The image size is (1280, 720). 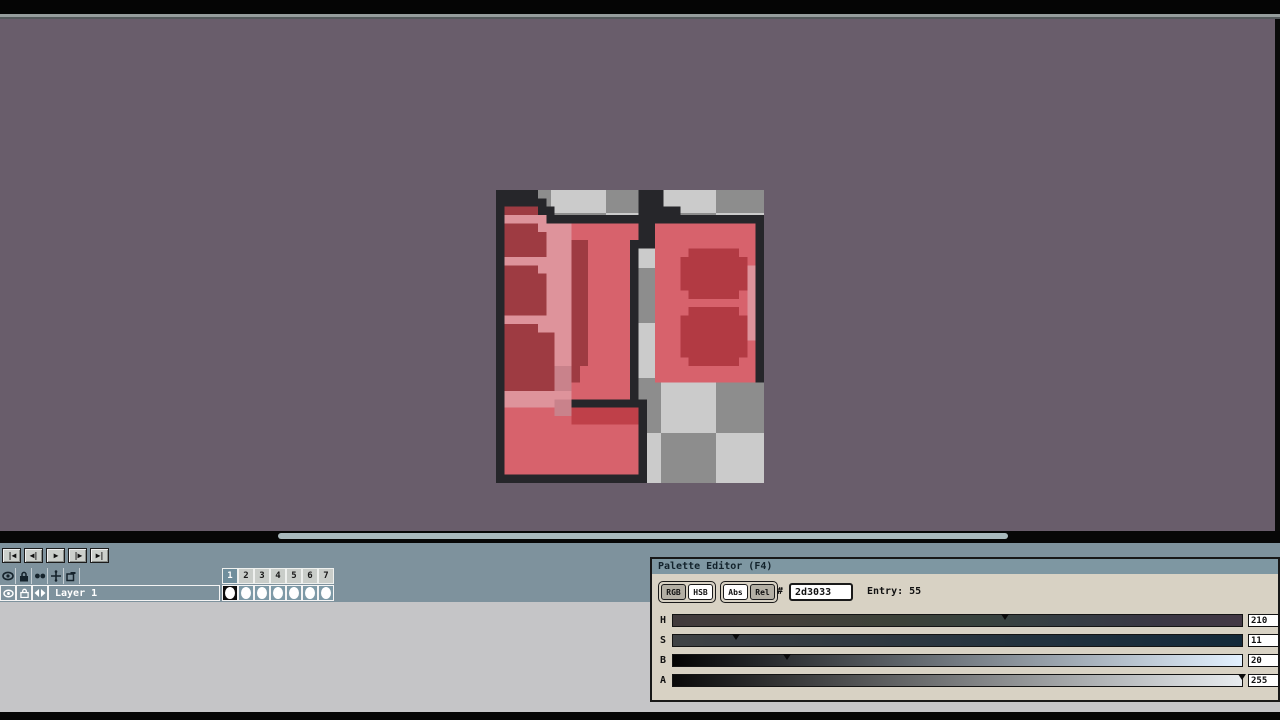 I want to click on s-value-box: 11, so click(x=1263, y=640).